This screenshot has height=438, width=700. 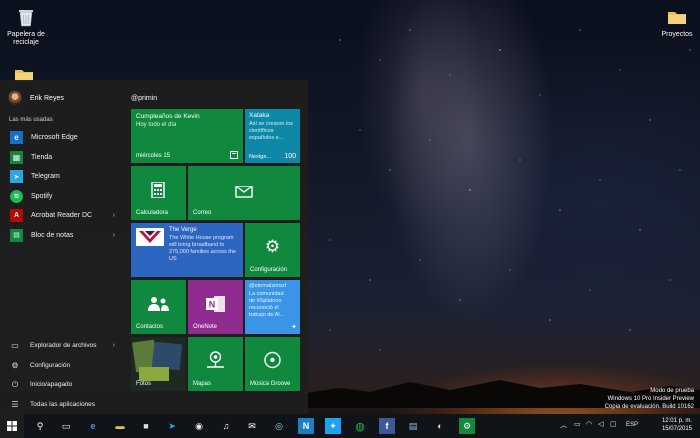 I want to click on notepad-icon: ▤, so click(x=16, y=235).